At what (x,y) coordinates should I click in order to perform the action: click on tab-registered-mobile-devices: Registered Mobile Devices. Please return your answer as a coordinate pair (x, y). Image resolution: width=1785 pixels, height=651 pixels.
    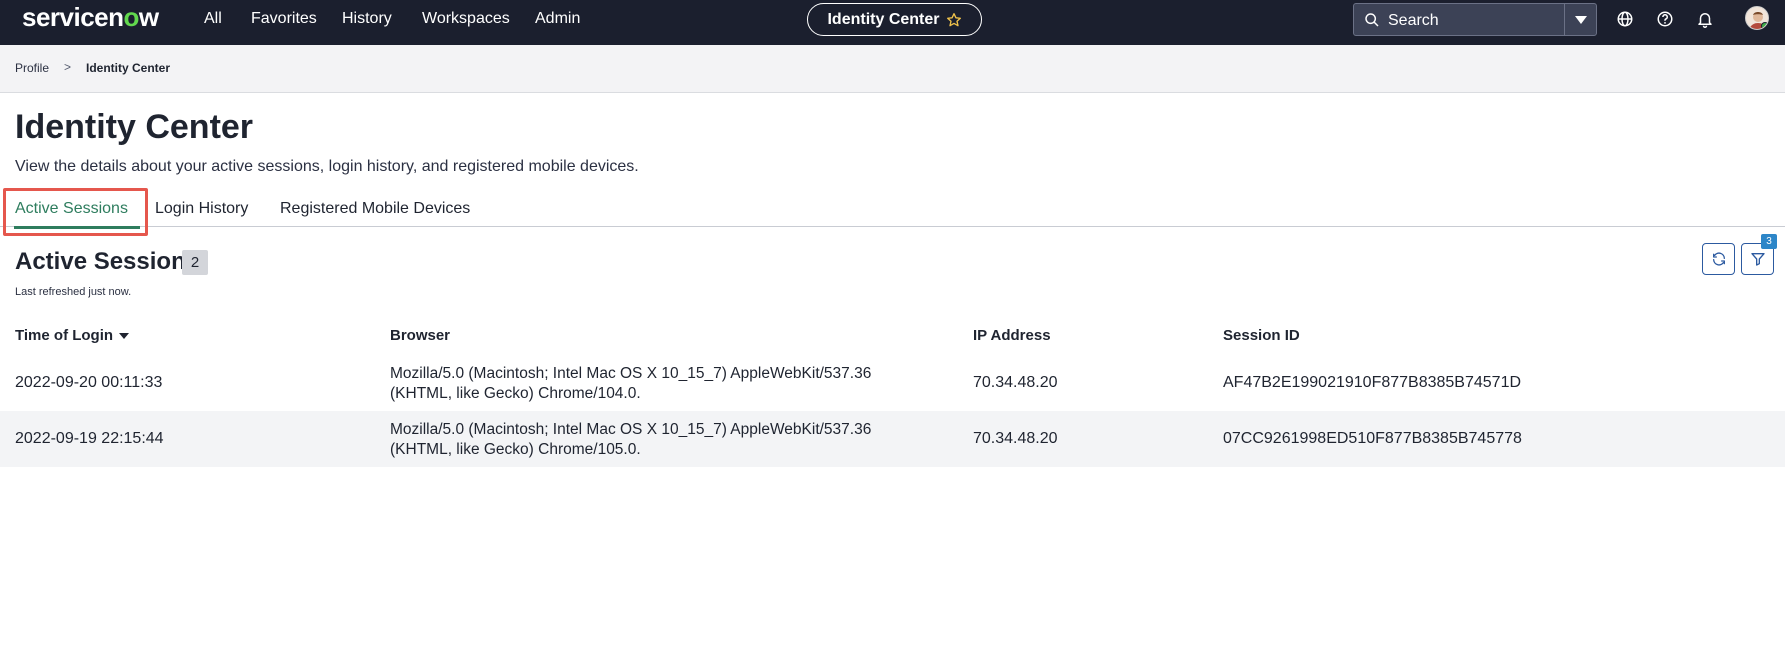
    Looking at the image, I should click on (375, 209).